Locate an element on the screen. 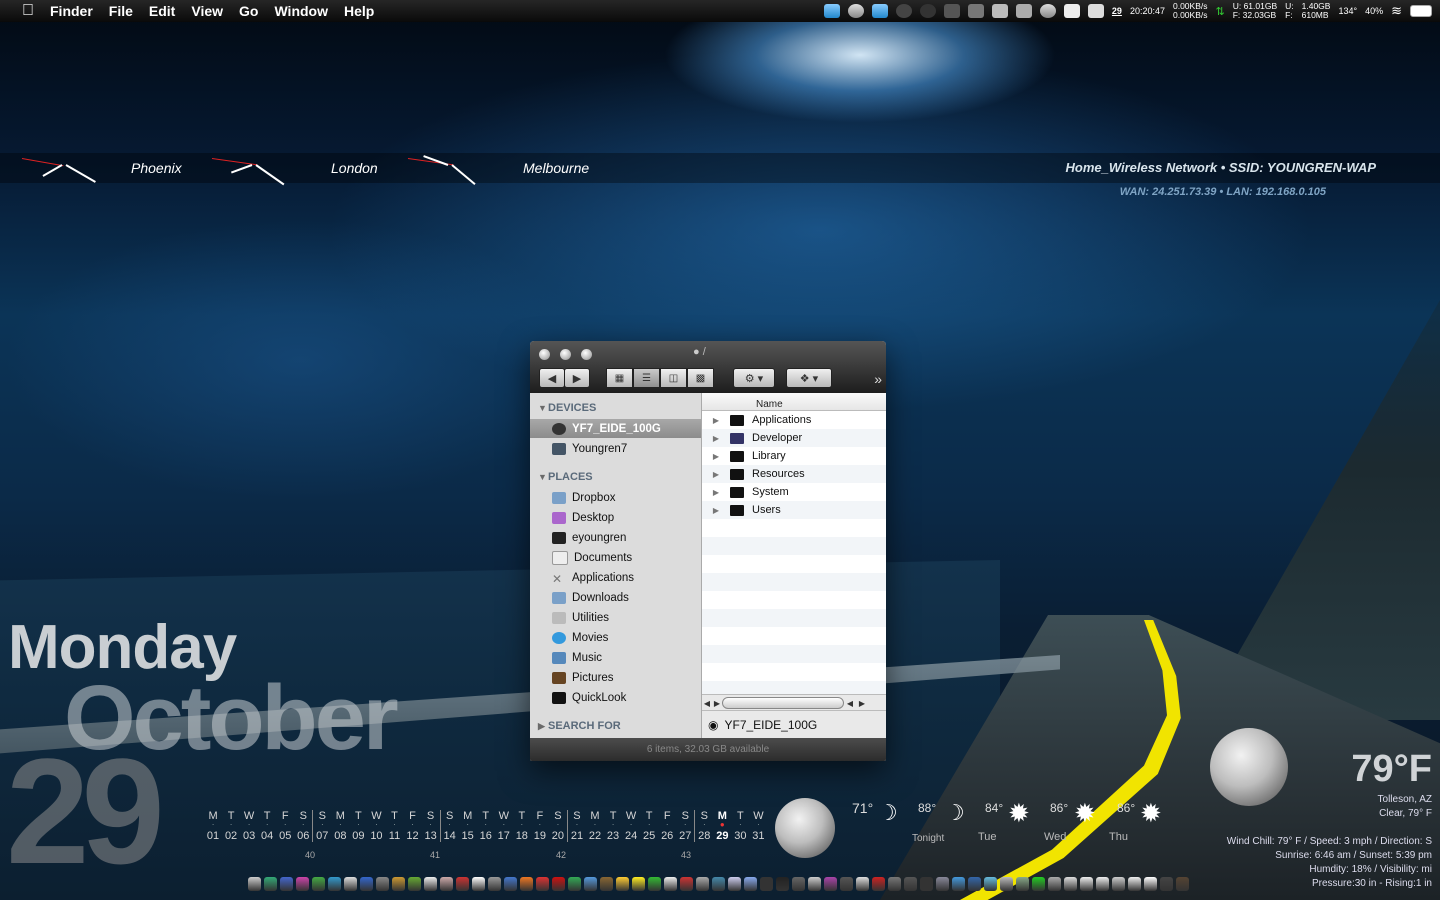  column-header-name: Name is located at coordinates (794, 402).